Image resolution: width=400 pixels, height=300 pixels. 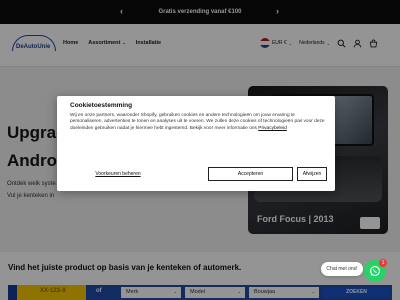 I want to click on manage-preferences-button: Voorkeuren beheren, so click(x=118, y=174).